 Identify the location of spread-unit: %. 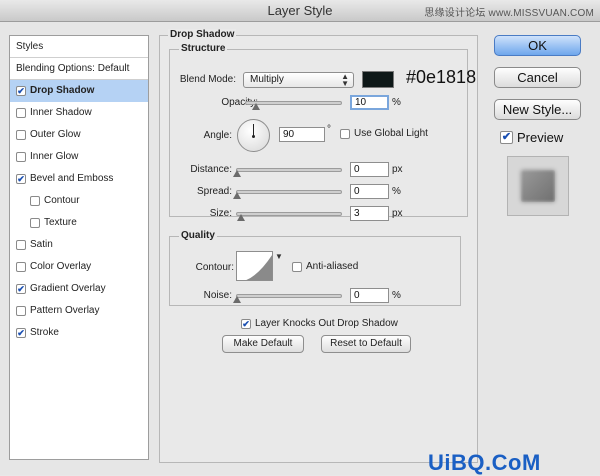
(396, 191).